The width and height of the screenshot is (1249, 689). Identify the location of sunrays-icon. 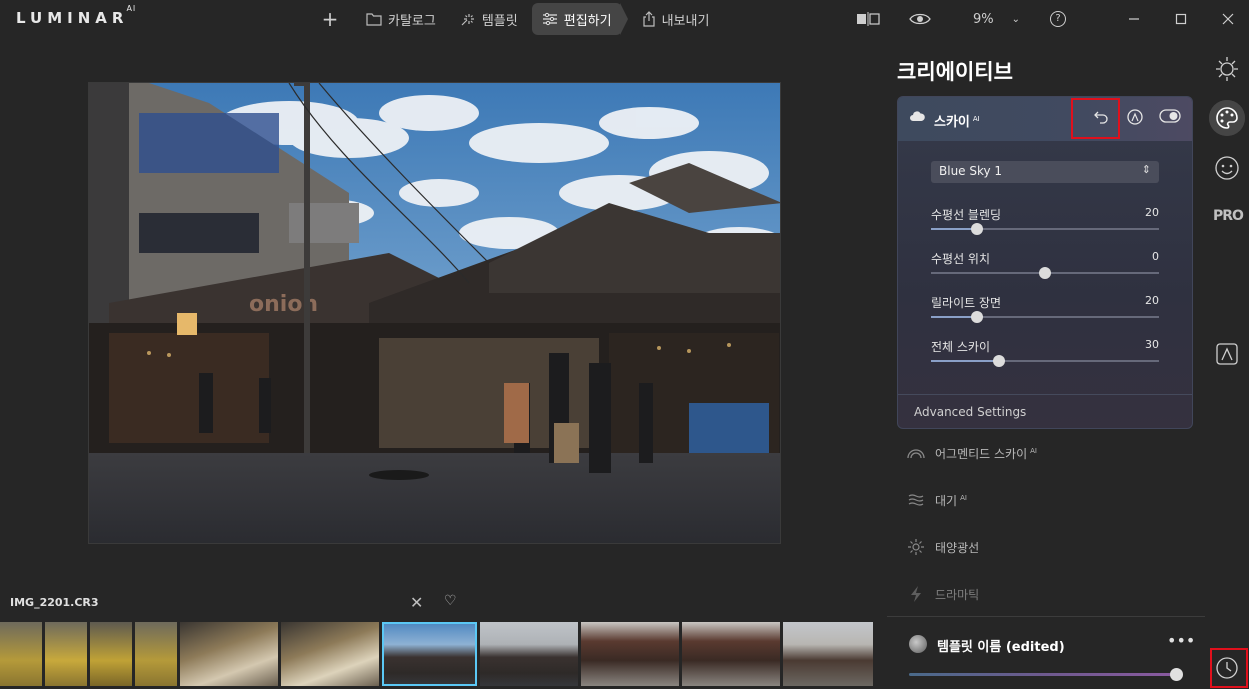
(916, 547).